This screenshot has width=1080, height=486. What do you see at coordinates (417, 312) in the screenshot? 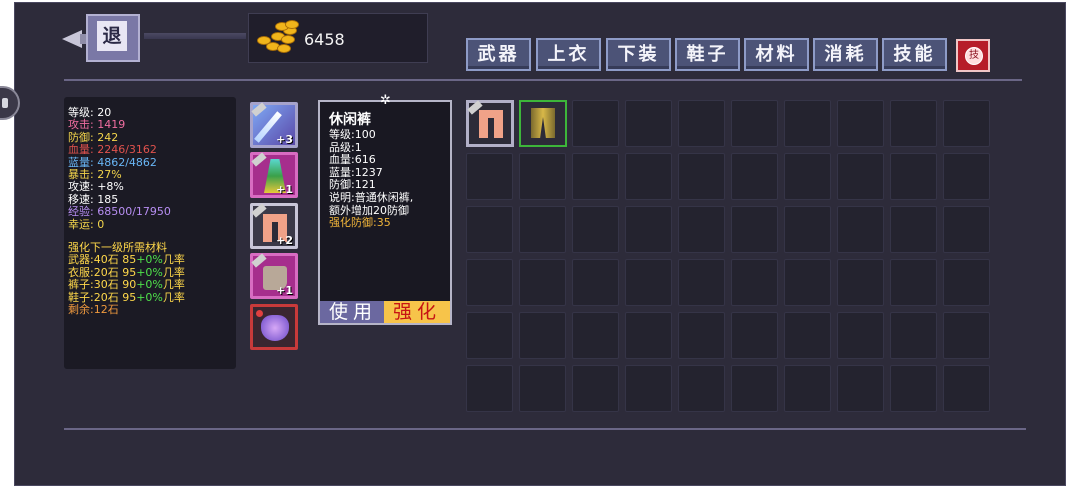
I see `upgrade-button: 强化` at bounding box center [417, 312].